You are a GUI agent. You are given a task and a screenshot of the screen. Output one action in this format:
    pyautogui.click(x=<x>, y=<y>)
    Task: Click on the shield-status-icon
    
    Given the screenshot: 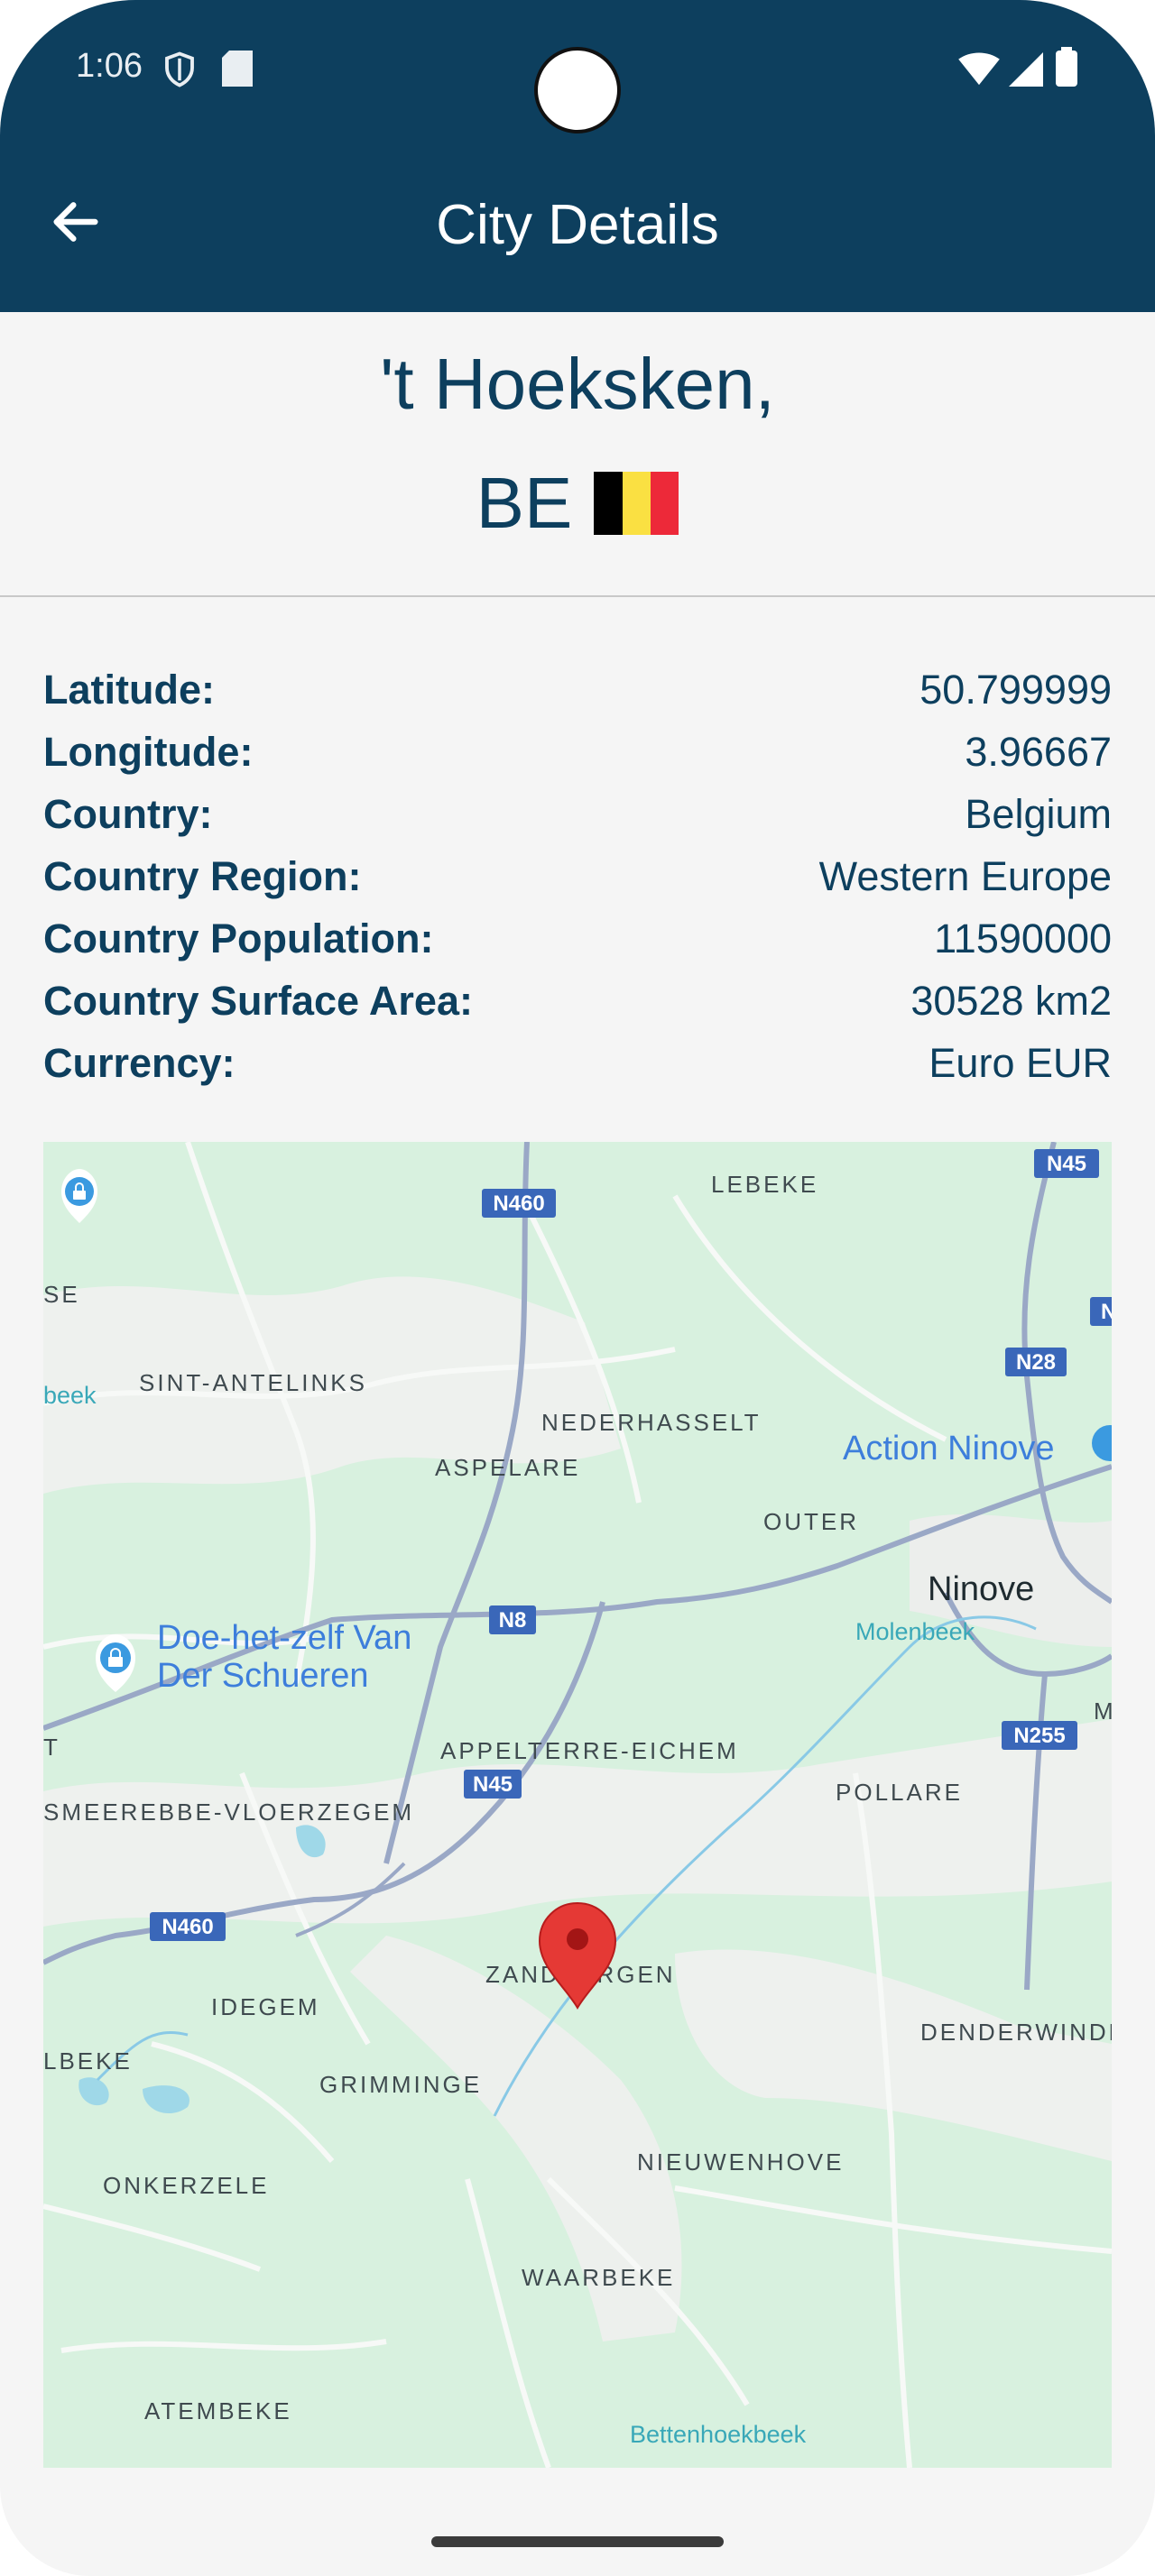 What is the action you would take?
    pyautogui.click(x=180, y=72)
    